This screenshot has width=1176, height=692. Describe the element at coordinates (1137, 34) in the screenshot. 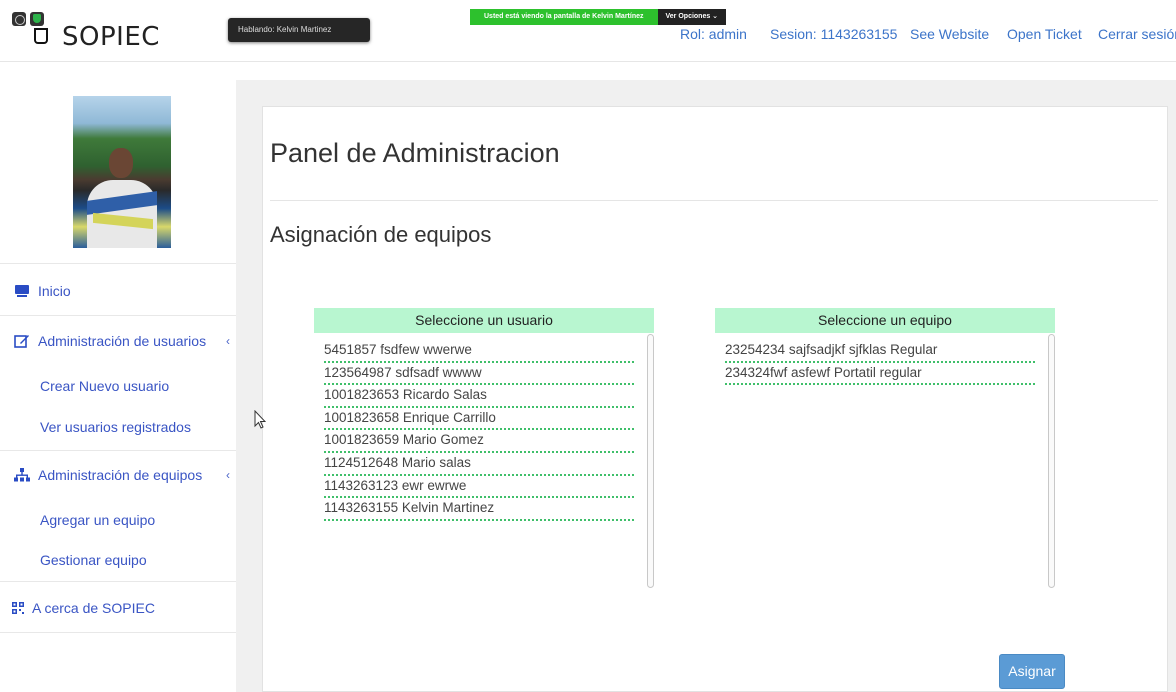

I see `logout-link: Cerrar sesión` at that location.